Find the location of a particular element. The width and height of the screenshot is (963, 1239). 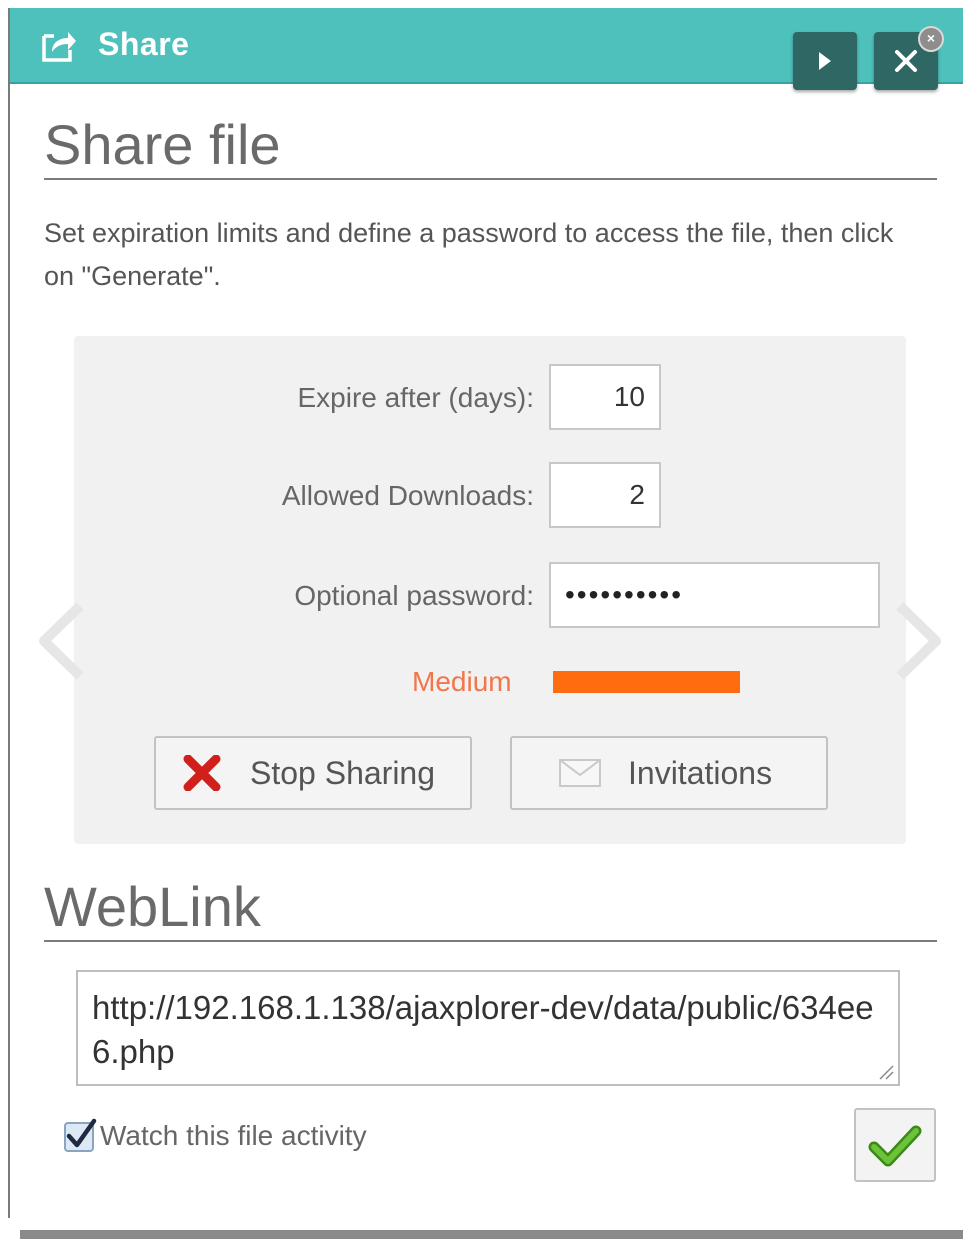

close-icon is located at coordinates (906, 61).